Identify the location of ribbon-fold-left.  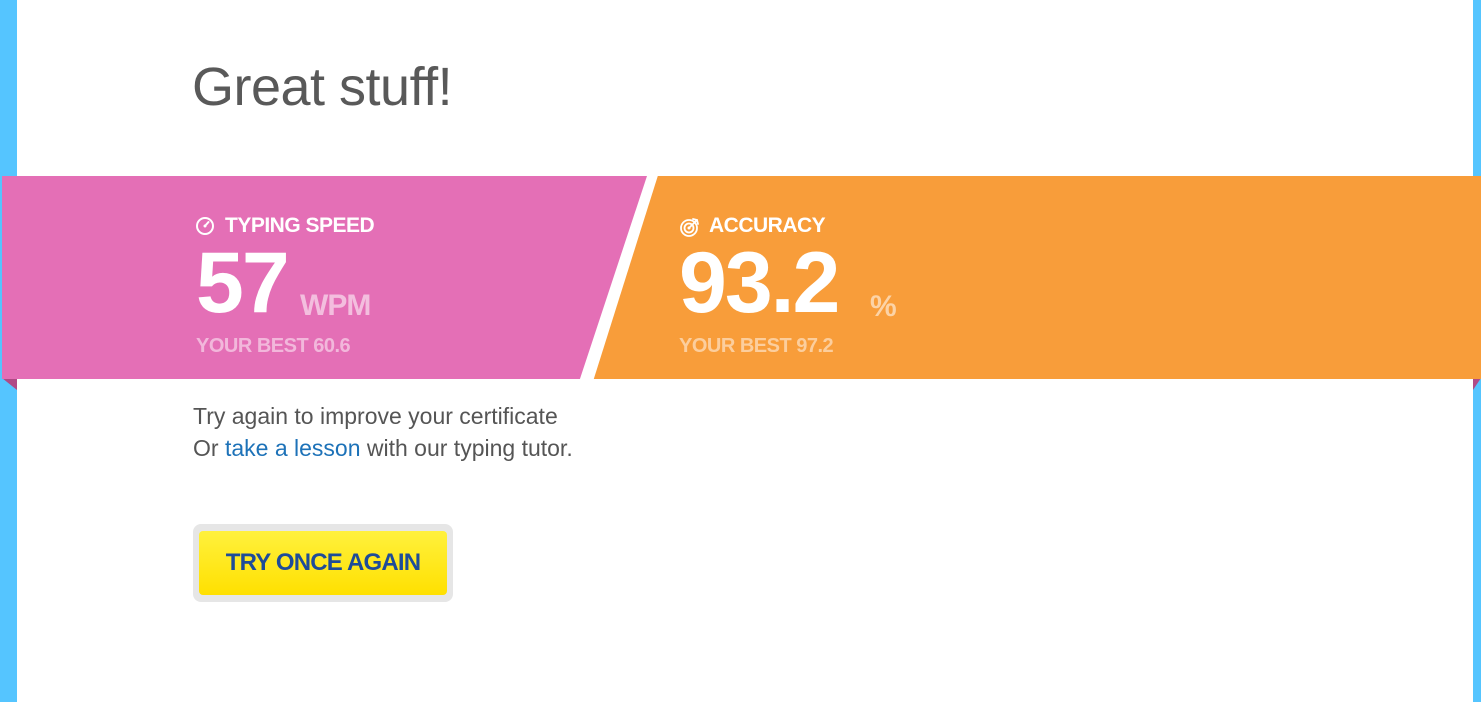
(9, 384).